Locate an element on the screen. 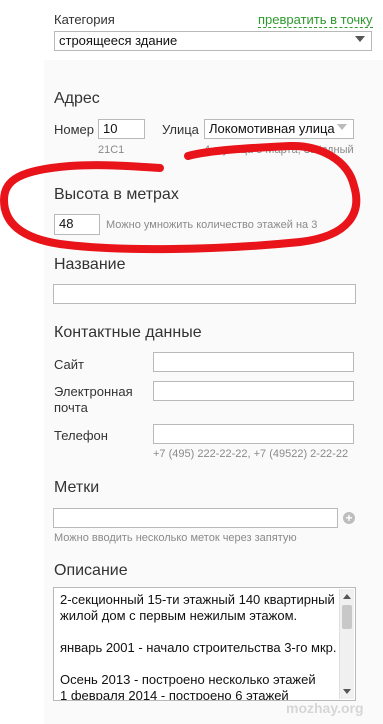 Image resolution: width=383 pixels, height=724 pixels. description-line: Осень 2013 - построено несколько этажей is located at coordinates (188, 679).